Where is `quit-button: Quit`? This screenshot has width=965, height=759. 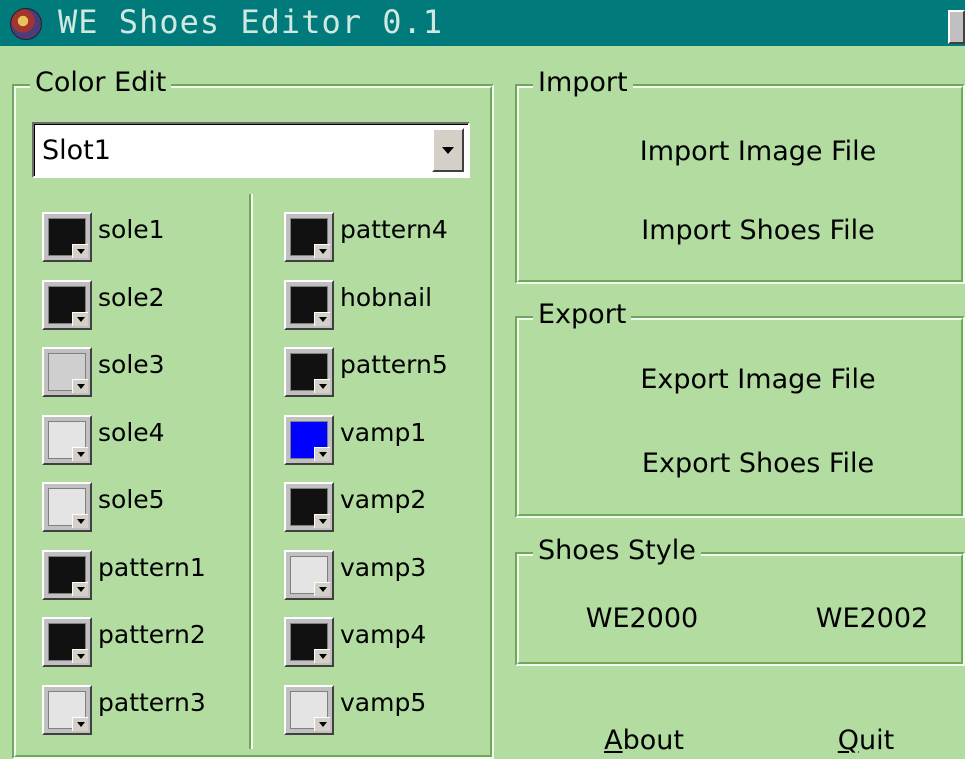 quit-button: Quit is located at coordinates (866, 741).